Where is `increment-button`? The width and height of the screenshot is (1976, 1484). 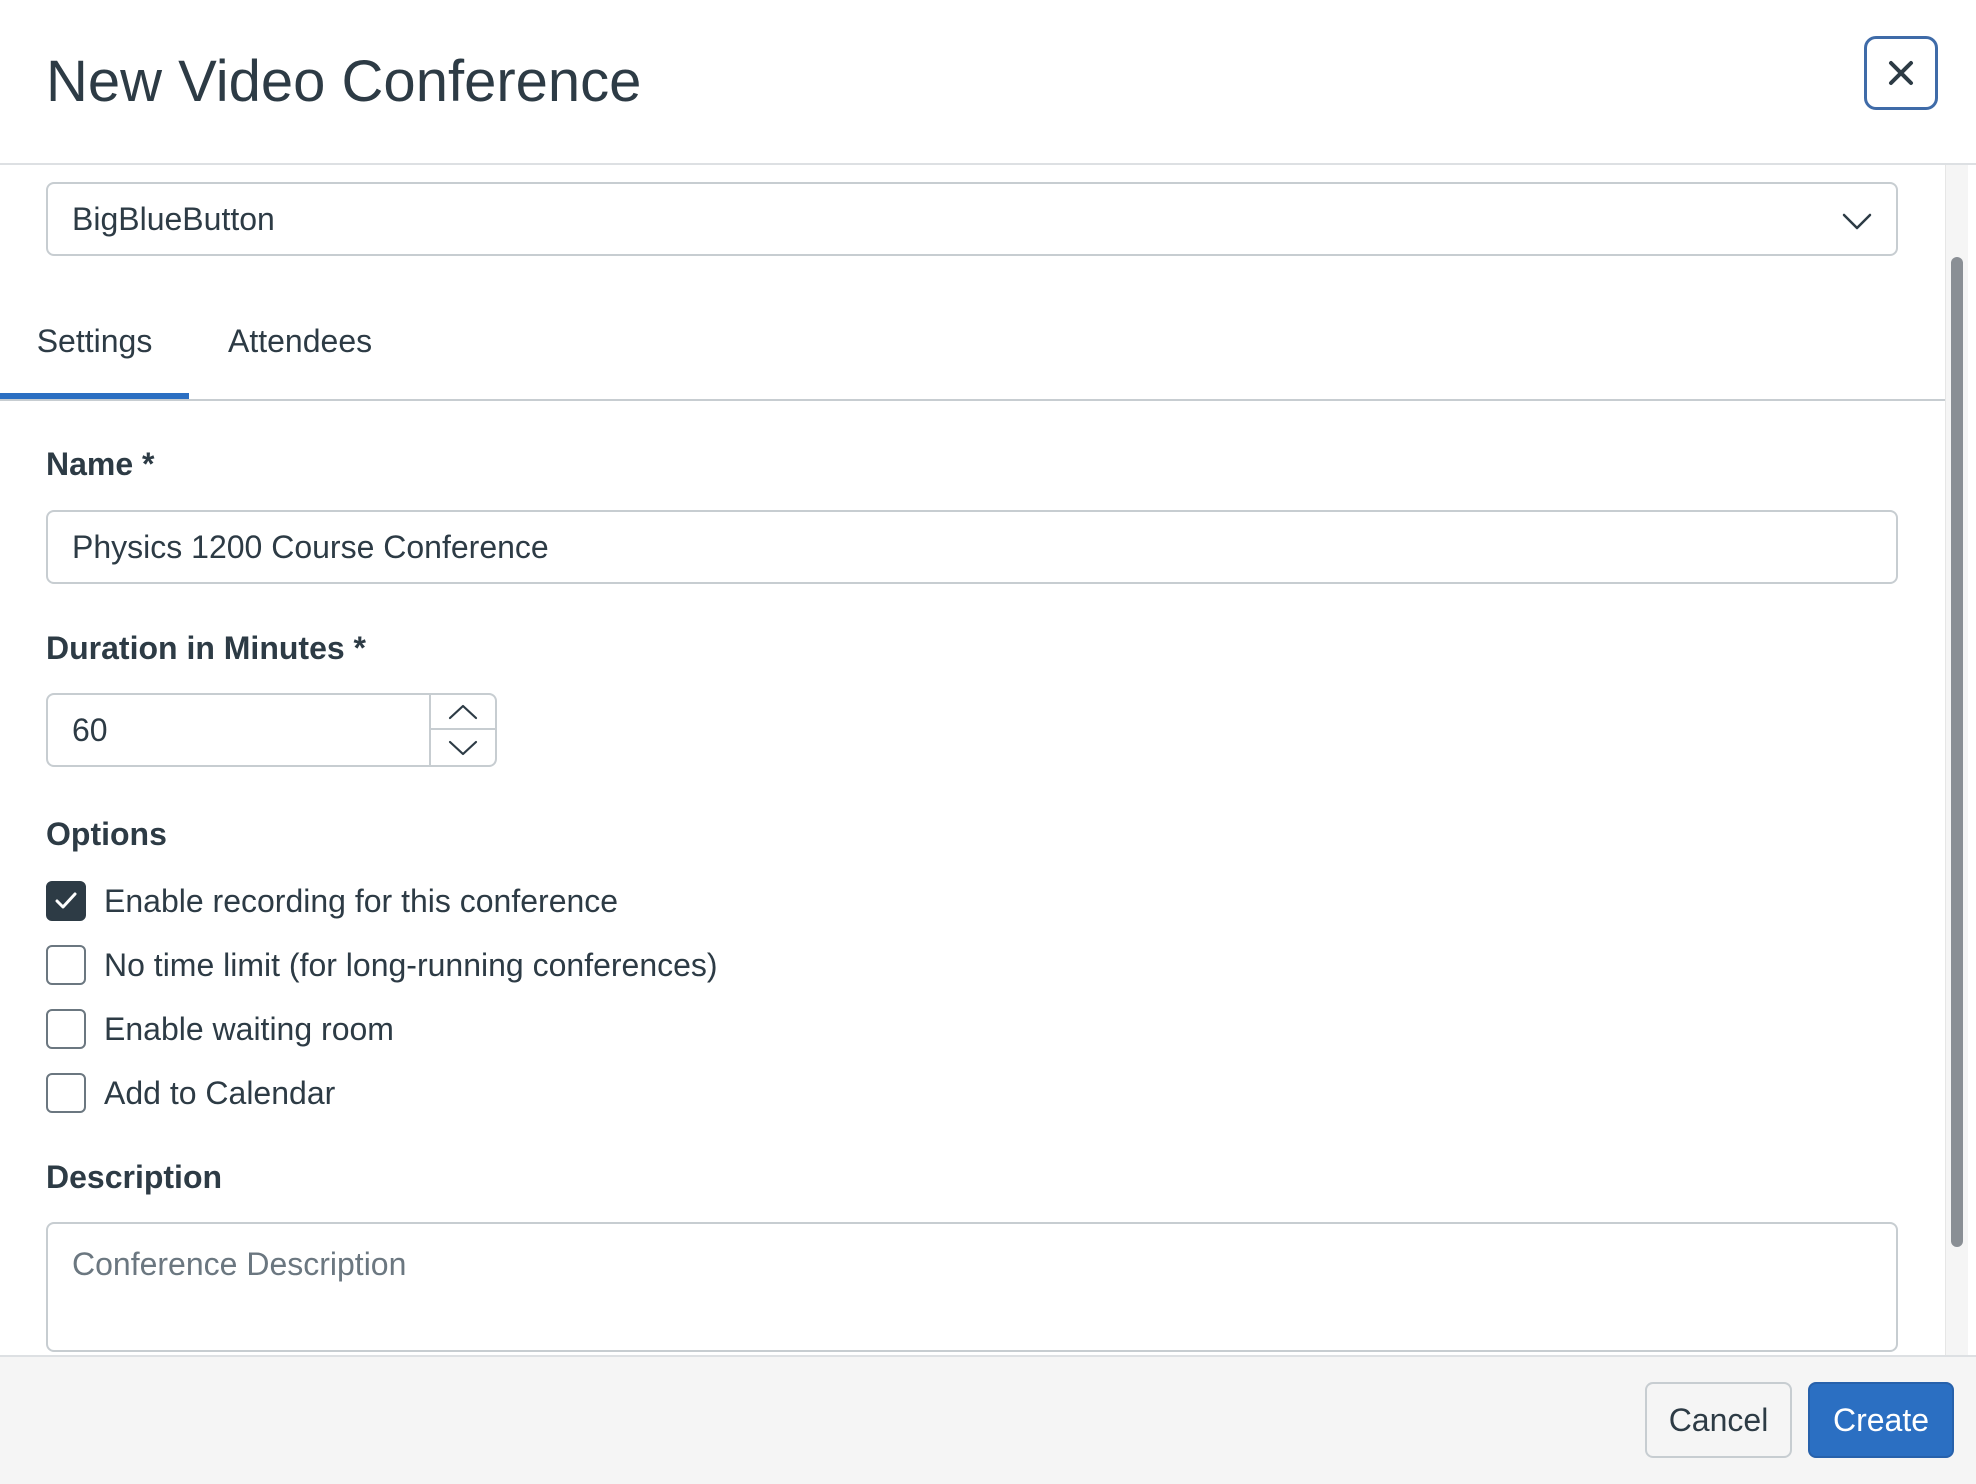
increment-button is located at coordinates (463, 712).